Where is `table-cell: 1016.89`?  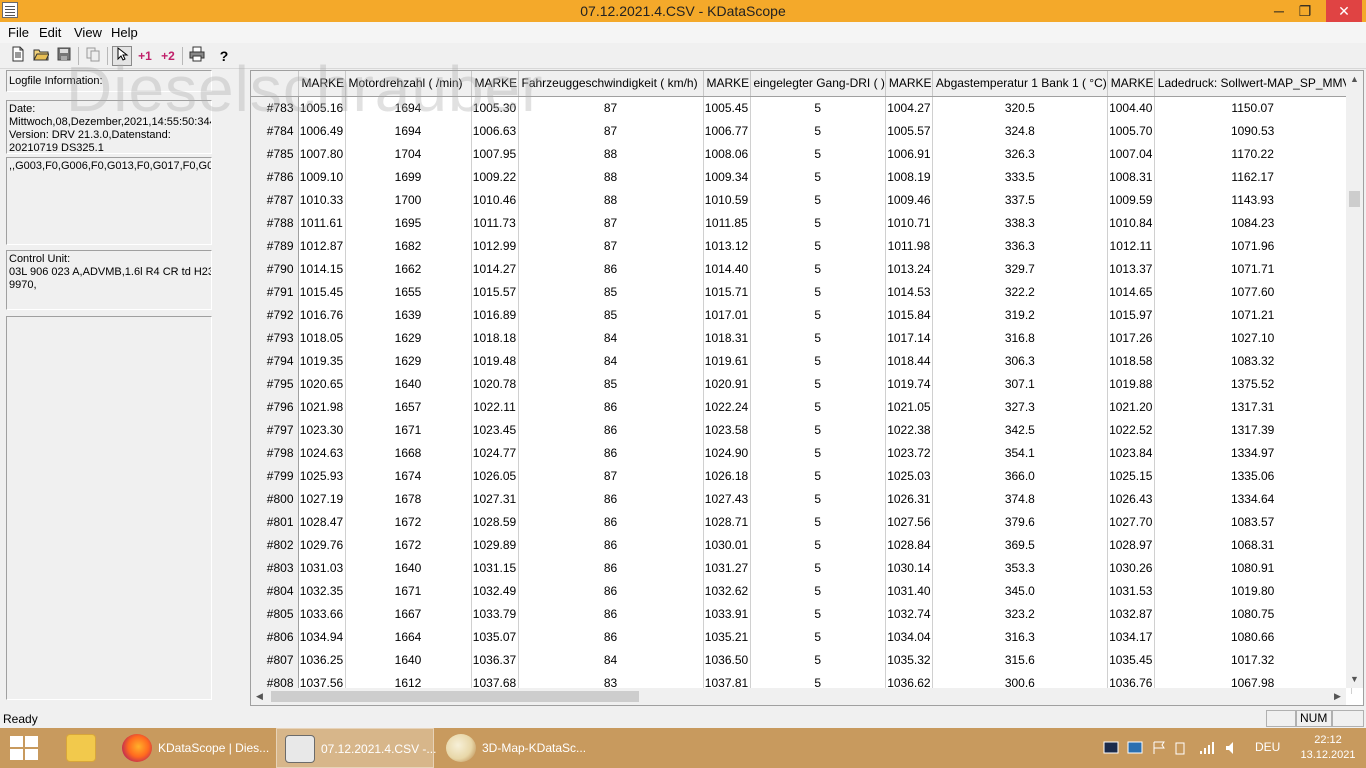 table-cell: 1016.89 is located at coordinates (495, 314).